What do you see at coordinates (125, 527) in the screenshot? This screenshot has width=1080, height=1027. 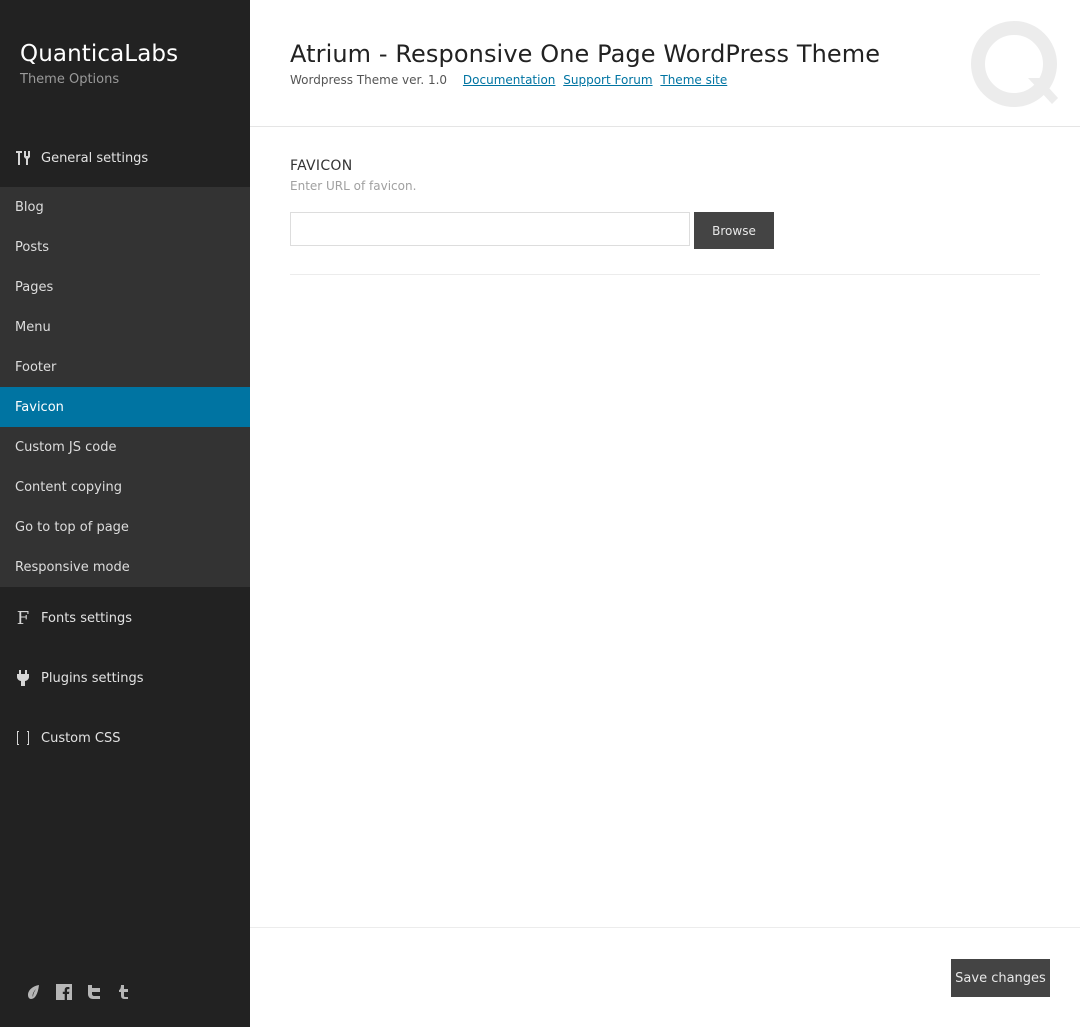 I see `sub-item-go-to-top: Go to top of page` at bounding box center [125, 527].